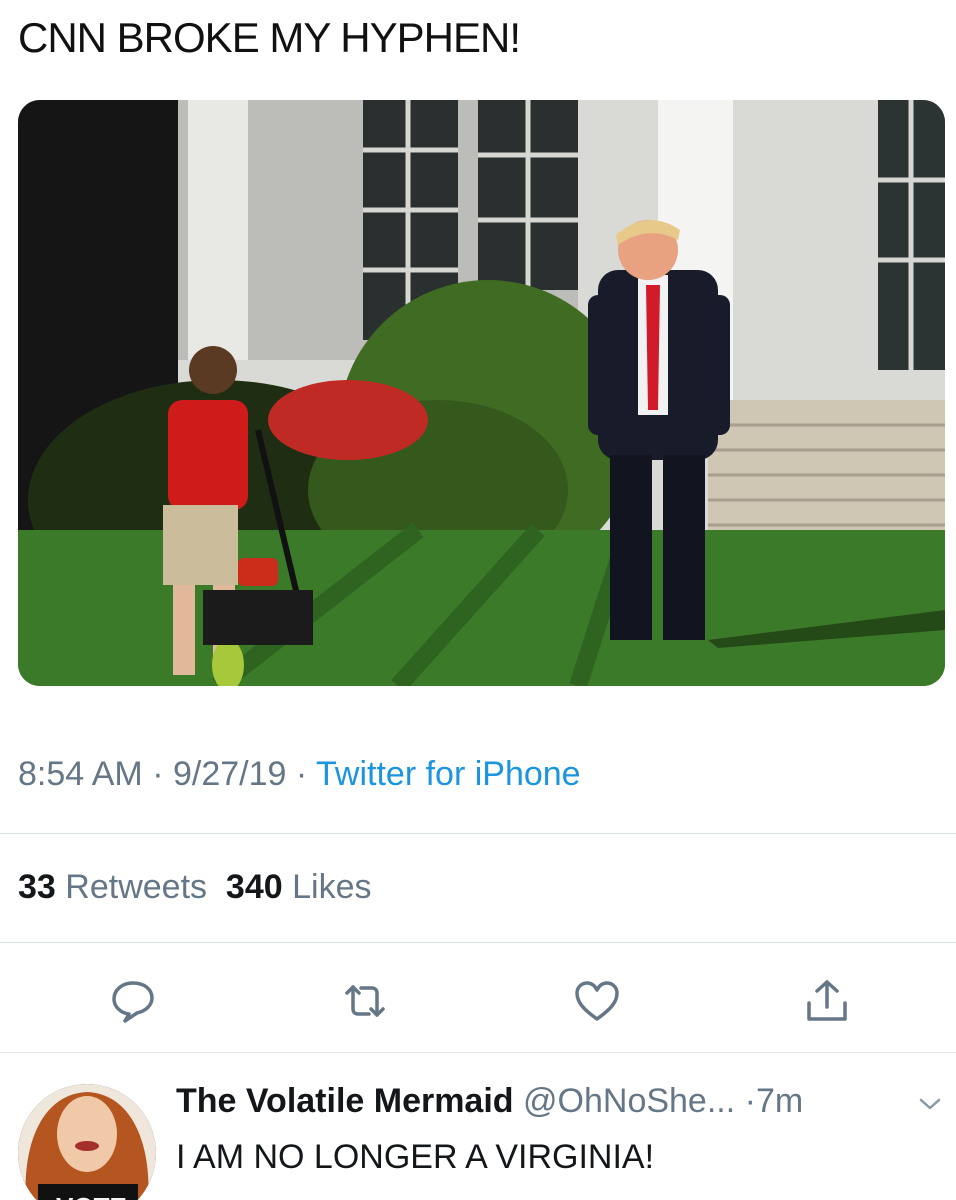 The image size is (956, 1200). Describe the element at coordinates (332, 887) in the screenshot. I see `likes-label: Likes` at that location.